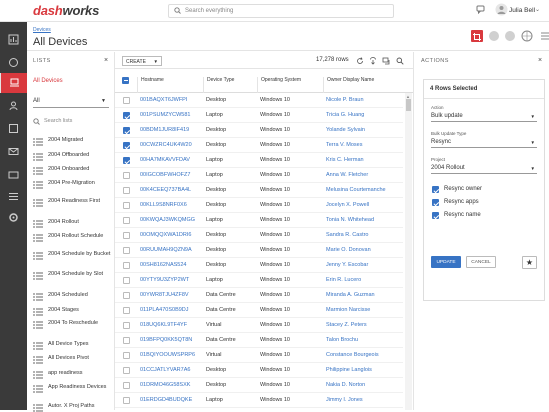  I want to click on owner-link: Erin R. Lucero, so click(343, 280).